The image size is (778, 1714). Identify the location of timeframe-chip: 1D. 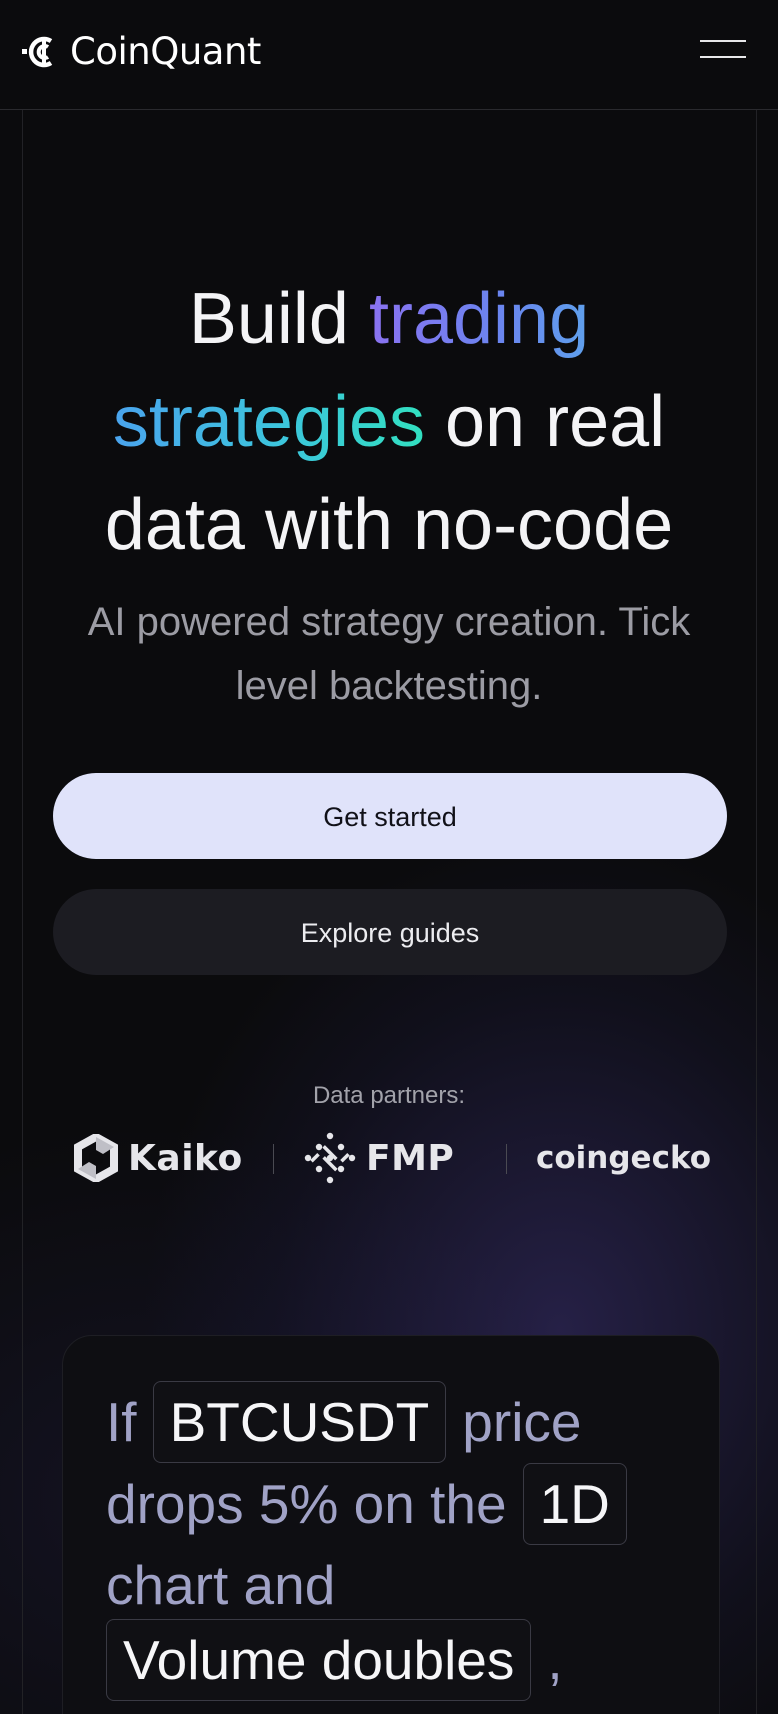
(574, 1504).